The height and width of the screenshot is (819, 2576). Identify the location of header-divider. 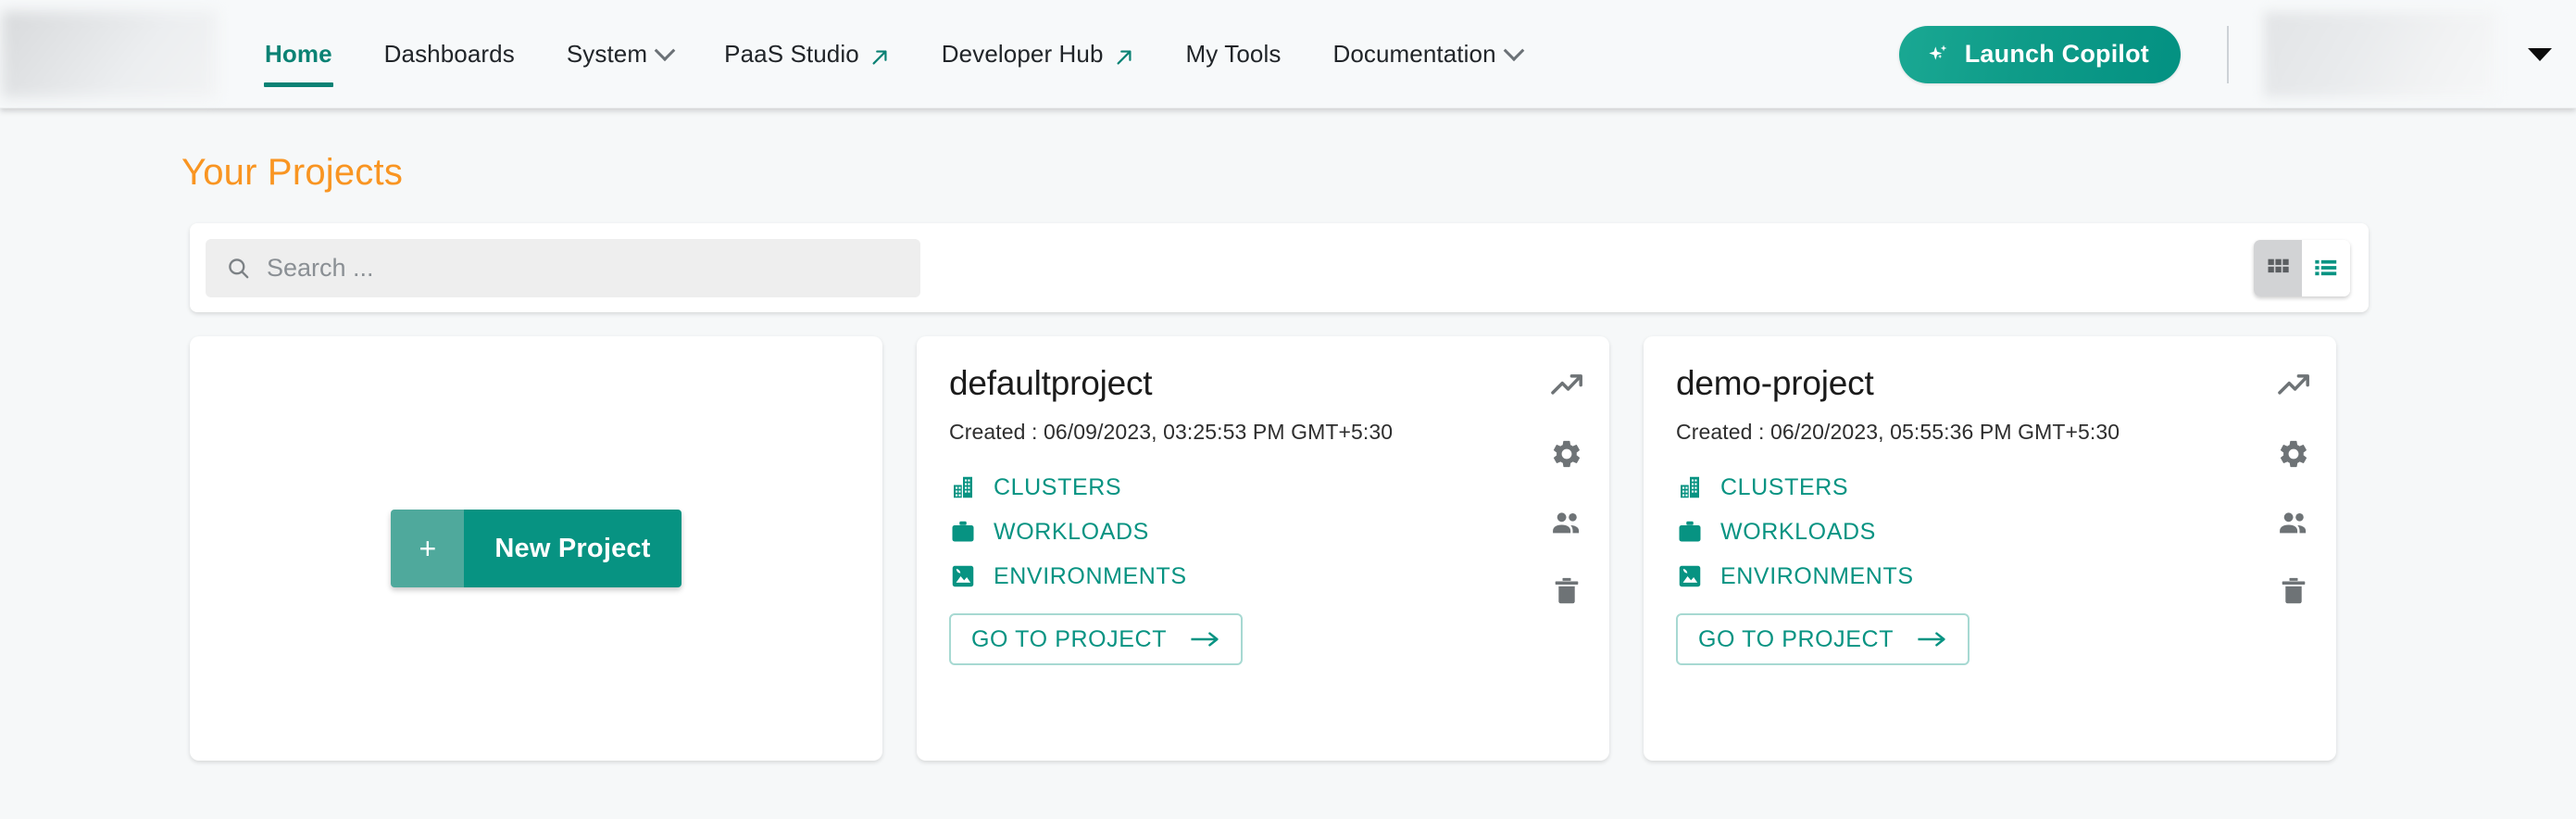
(2228, 54).